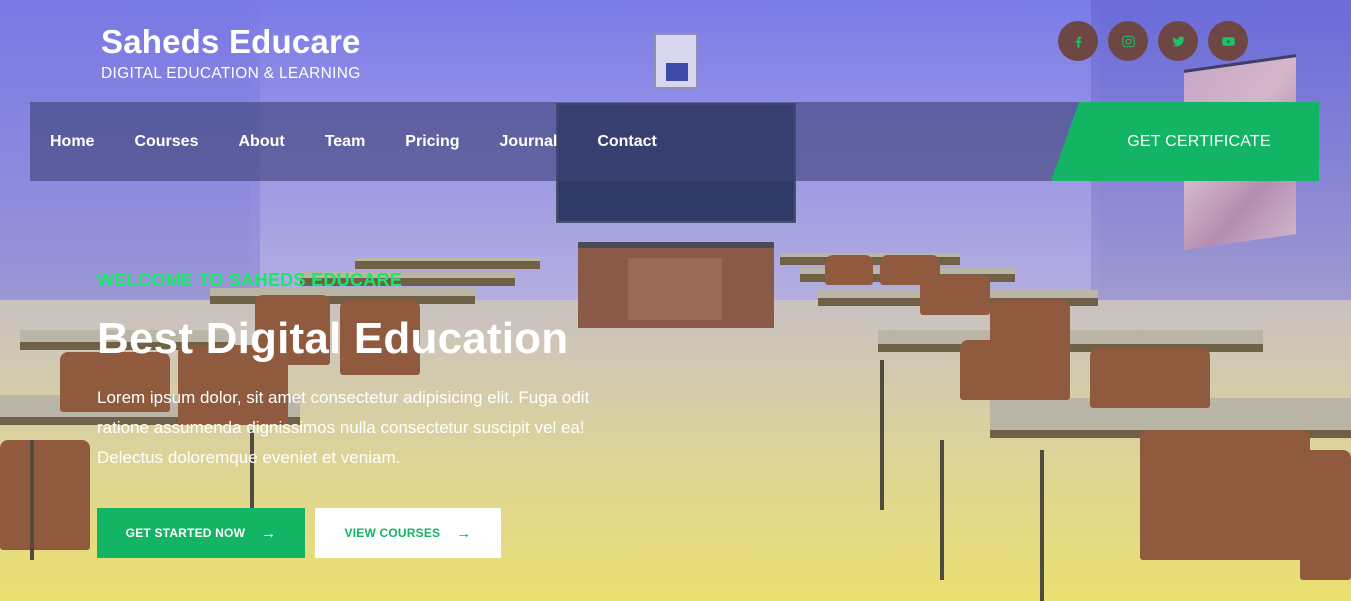 The image size is (1351, 601). What do you see at coordinates (392, 533) in the screenshot?
I see `view-courses-label: VIEW COURSES` at bounding box center [392, 533].